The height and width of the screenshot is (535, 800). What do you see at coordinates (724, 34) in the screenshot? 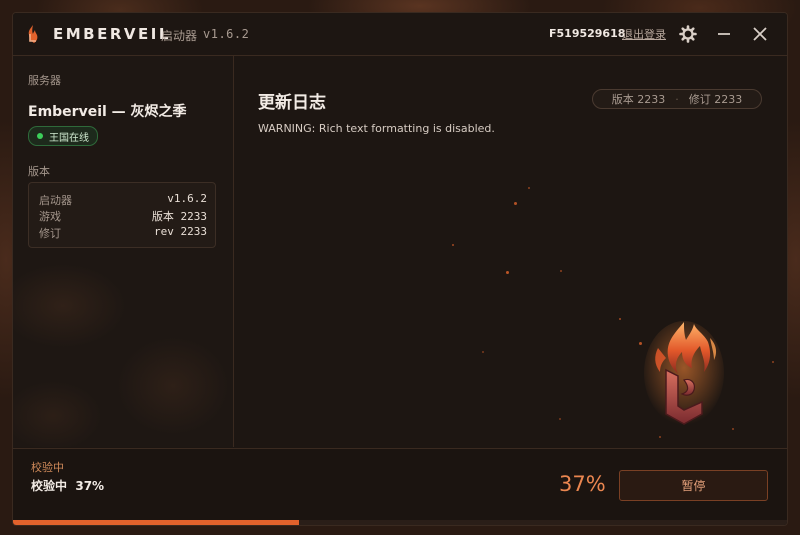
I see `minimize-icon` at bounding box center [724, 34].